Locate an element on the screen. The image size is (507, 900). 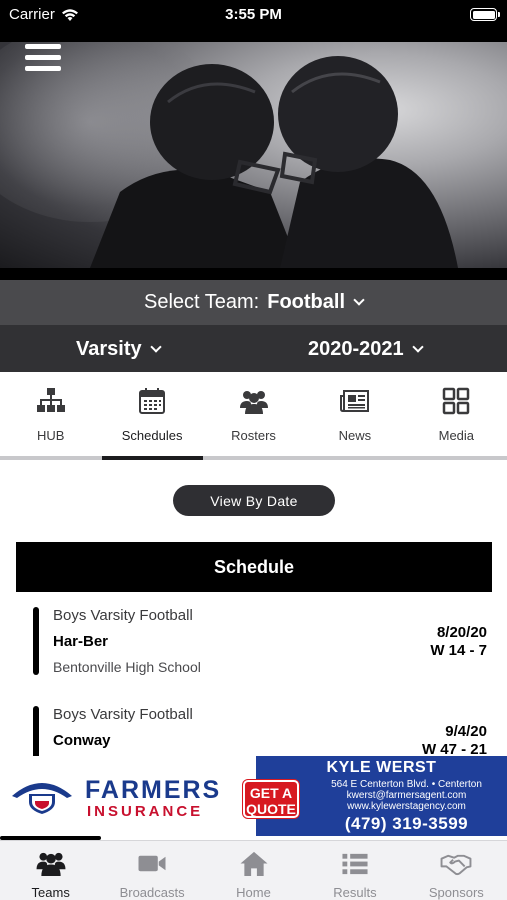
section-tabs: HUB Schedules Rosters News Media is located at coordinates (253, 414).